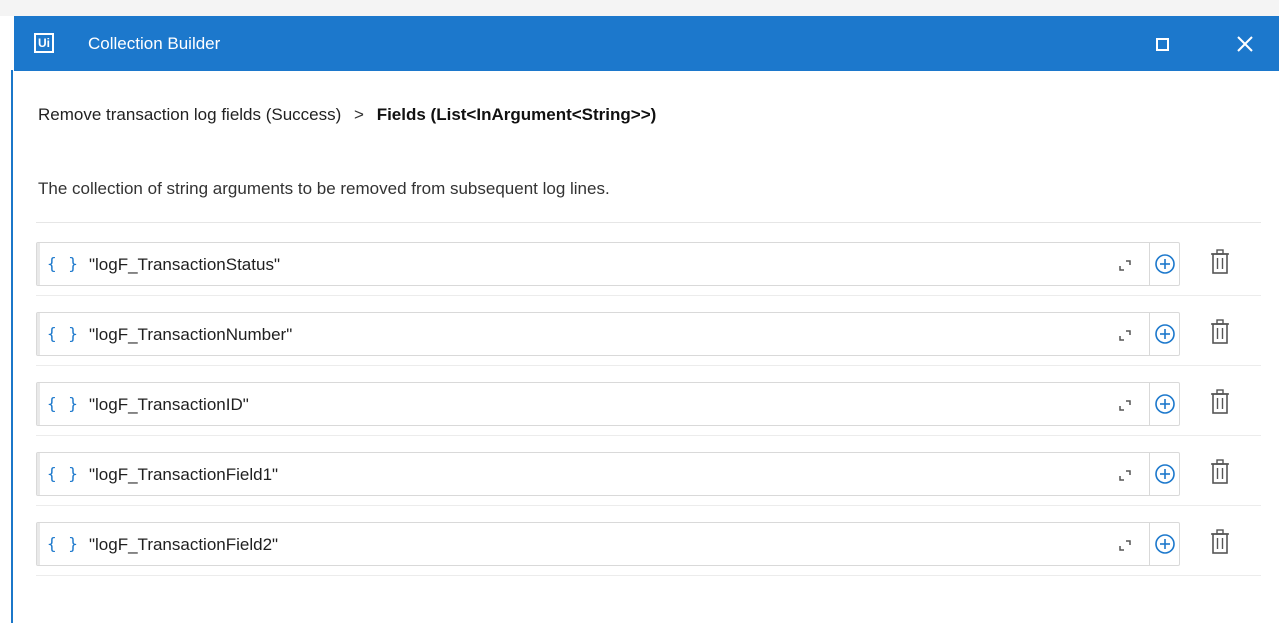  I want to click on uipath-logo-icon: Ui, so click(44, 43).